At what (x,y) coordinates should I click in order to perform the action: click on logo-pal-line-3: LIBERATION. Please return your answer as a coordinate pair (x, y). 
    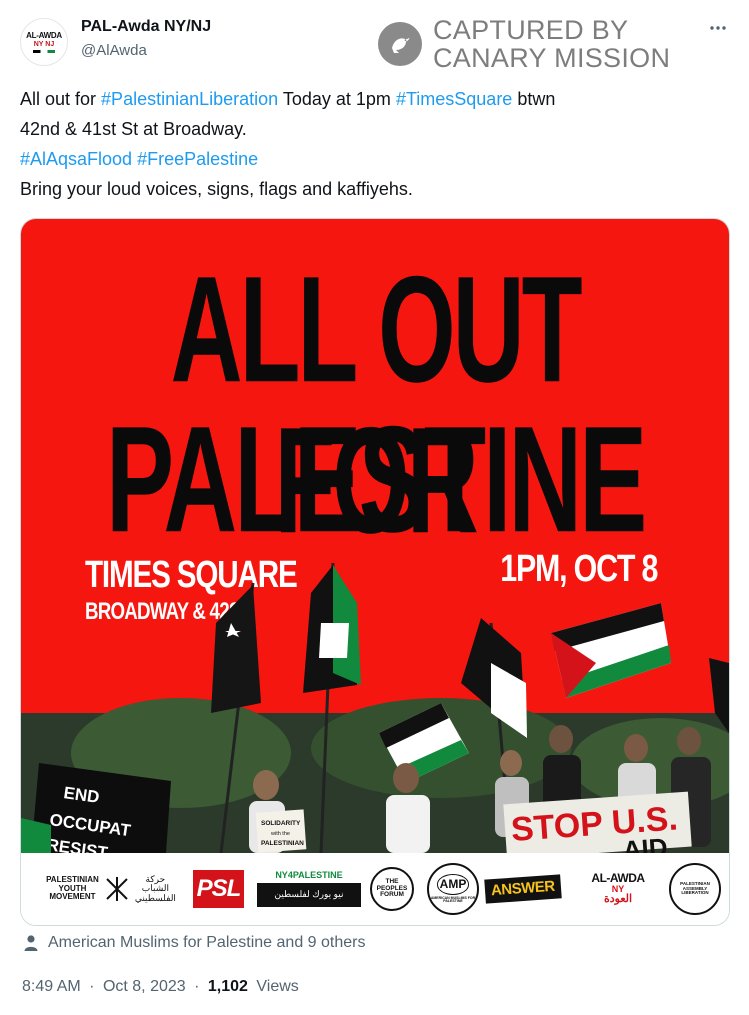
    Looking at the image, I should click on (695, 893).